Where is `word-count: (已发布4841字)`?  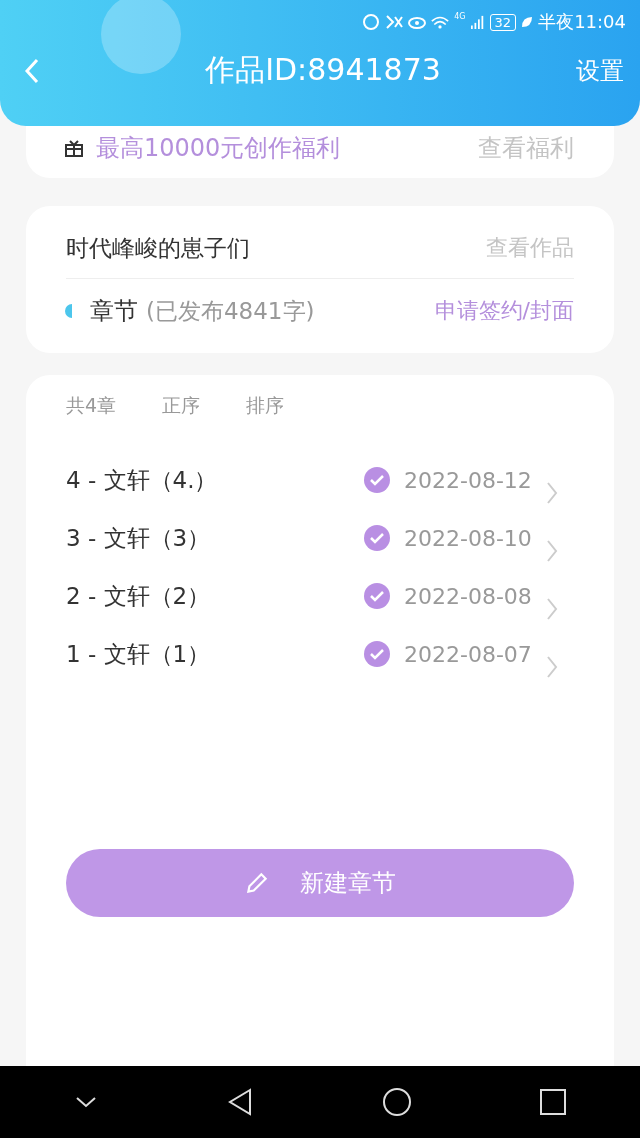
word-count: (已发布4841字) is located at coordinates (230, 311).